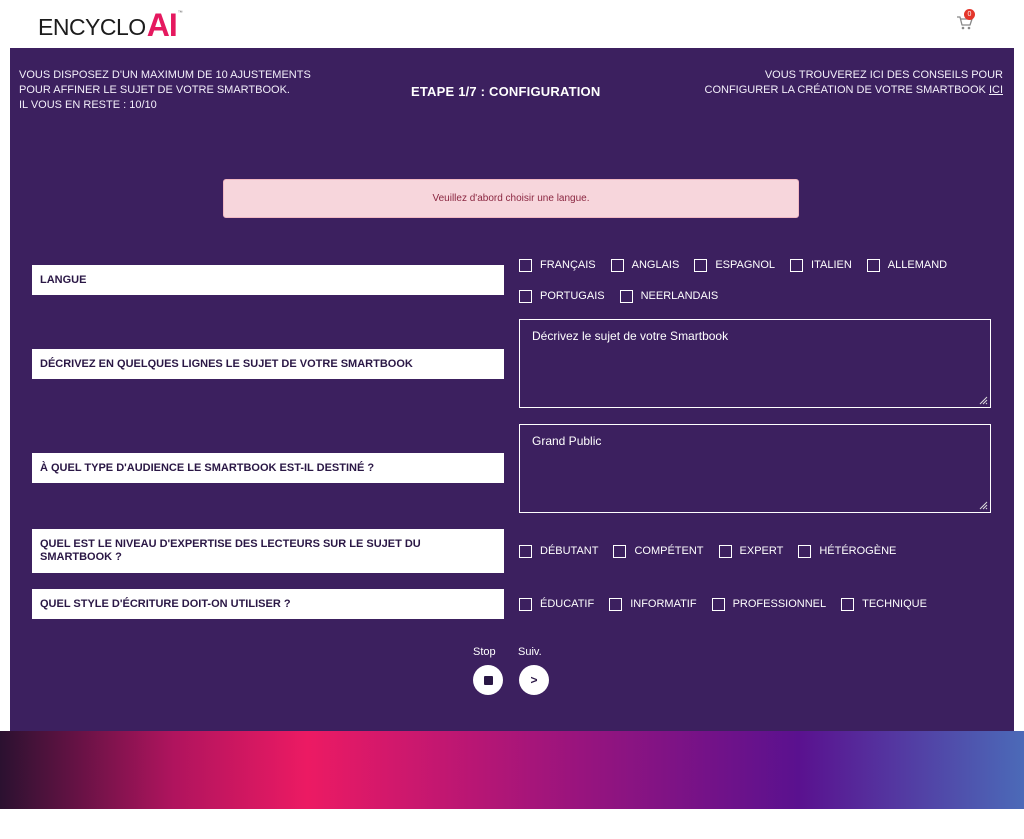 The width and height of the screenshot is (1024, 839). What do you see at coordinates (567, 604) in the screenshot?
I see `option-label: ÉDUCATIF` at bounding box center [567, 604].